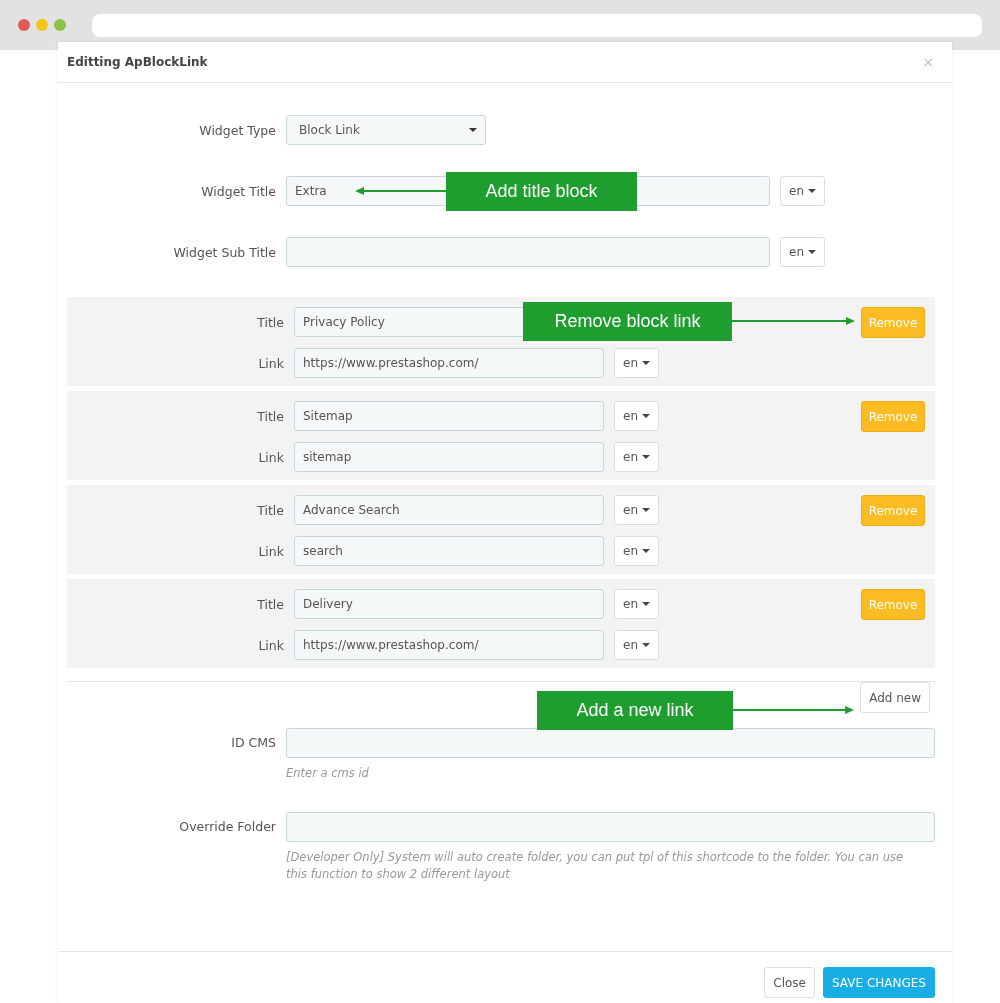  What do you see at coordinates (42, 25) in the screenshot?
I see `minimize-window-icon` at bounding box center [42, 25].